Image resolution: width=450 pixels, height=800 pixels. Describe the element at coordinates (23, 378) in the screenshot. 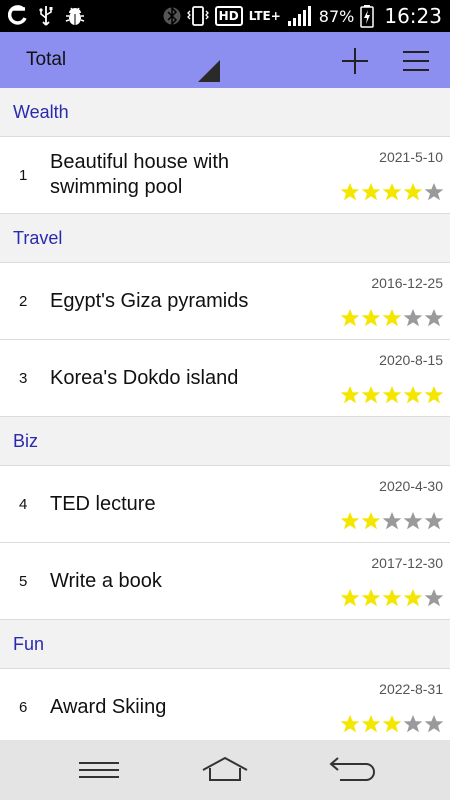

I see `item-number: 3` at that location.